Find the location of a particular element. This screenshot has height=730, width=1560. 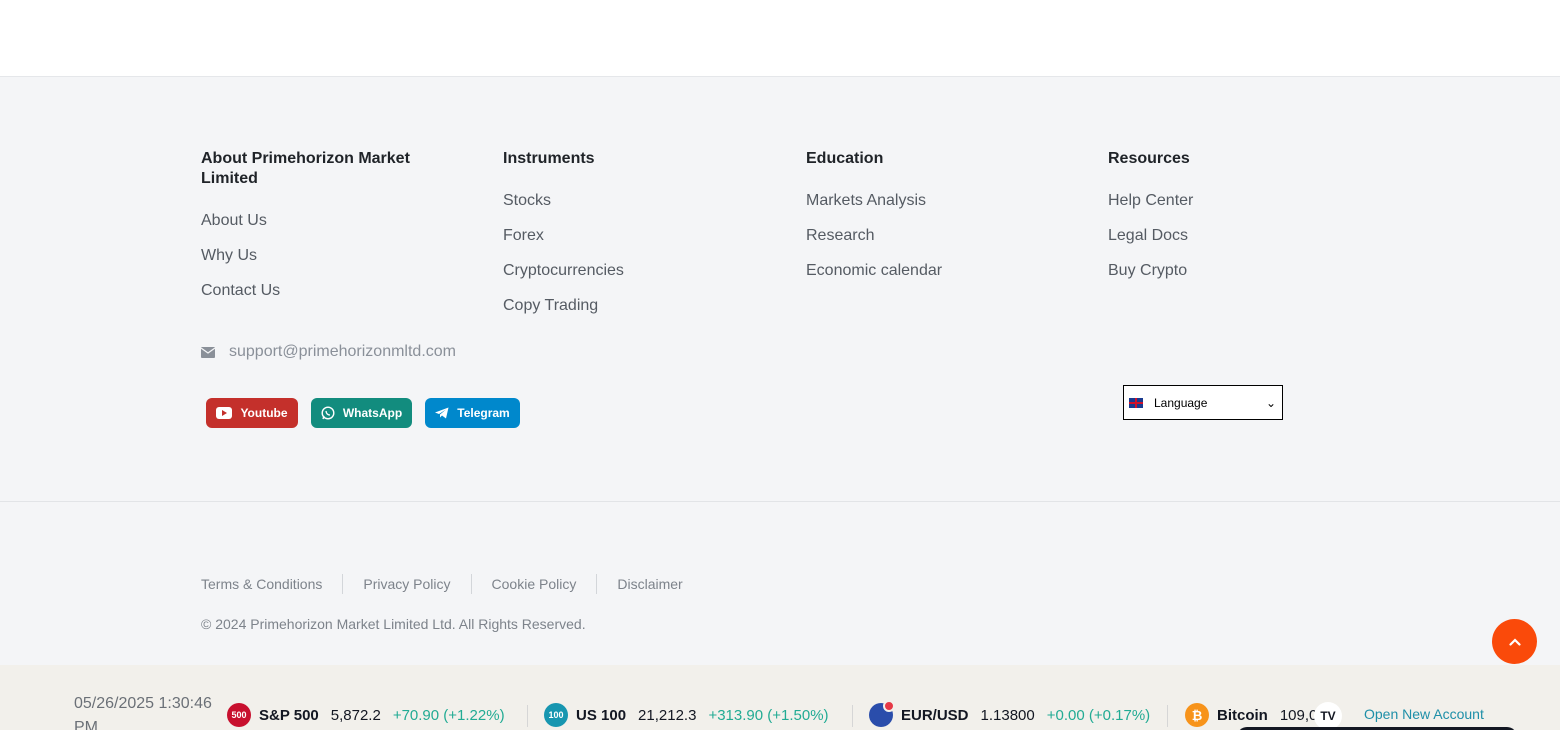

support-email: support@primehorizonmltd.com is located at coordinates (328, 352).